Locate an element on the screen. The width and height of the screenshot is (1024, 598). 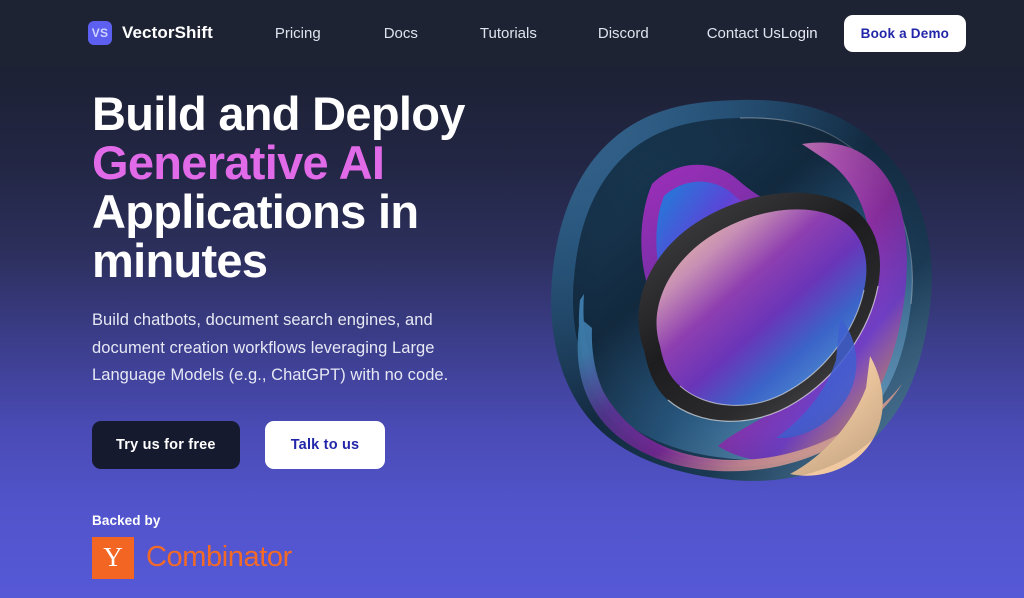
y-combinator-wordmark: Combinator is located at coordinates (219, 557).